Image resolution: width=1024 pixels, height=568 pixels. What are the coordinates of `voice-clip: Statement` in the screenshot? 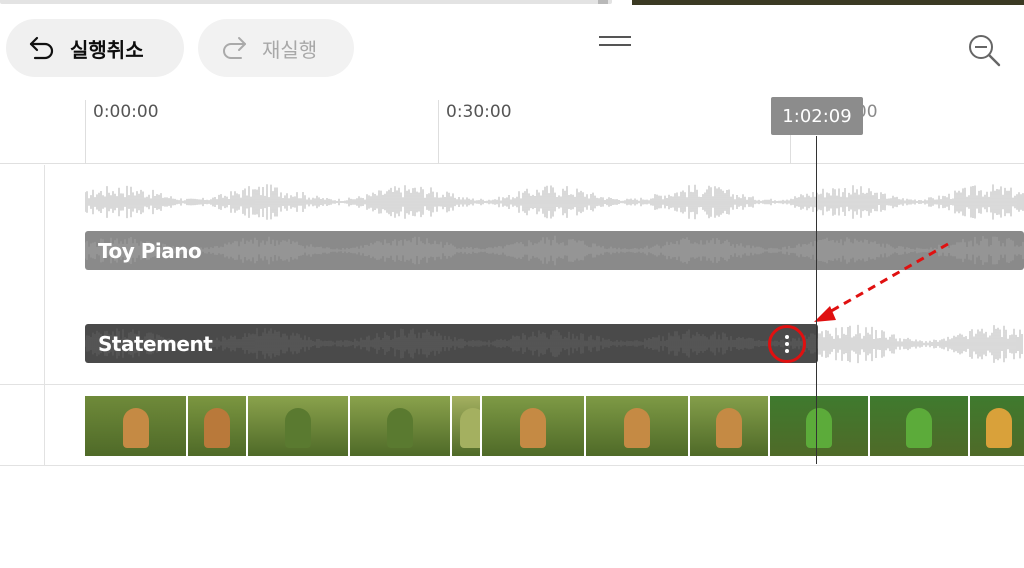 It's located at (451, 343).